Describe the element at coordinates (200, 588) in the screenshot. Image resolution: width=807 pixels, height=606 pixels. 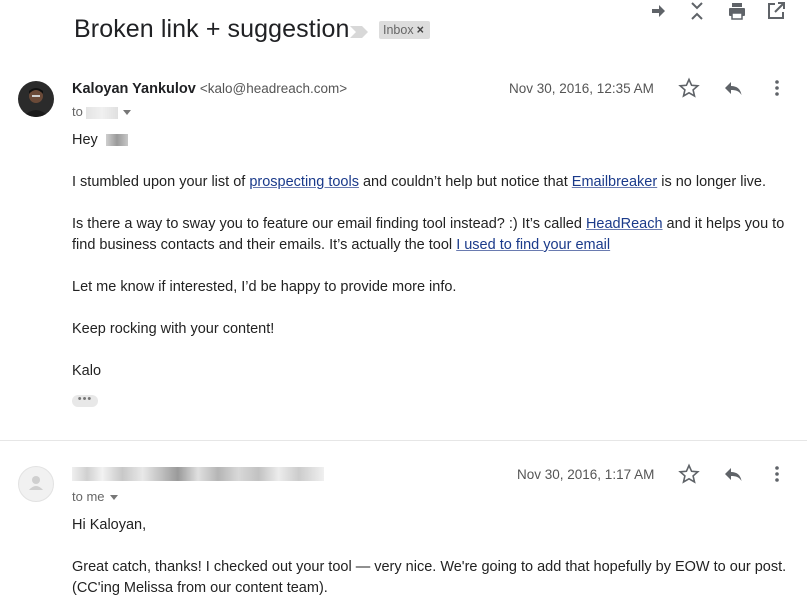
I see `reply-paragraph-2: (CC'ing Melissa from our content team).` at that location.